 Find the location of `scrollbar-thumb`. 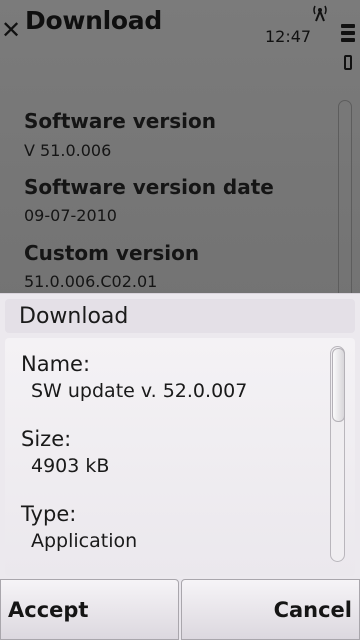

scrollbar-thumb is located at coordinates (338, 385).